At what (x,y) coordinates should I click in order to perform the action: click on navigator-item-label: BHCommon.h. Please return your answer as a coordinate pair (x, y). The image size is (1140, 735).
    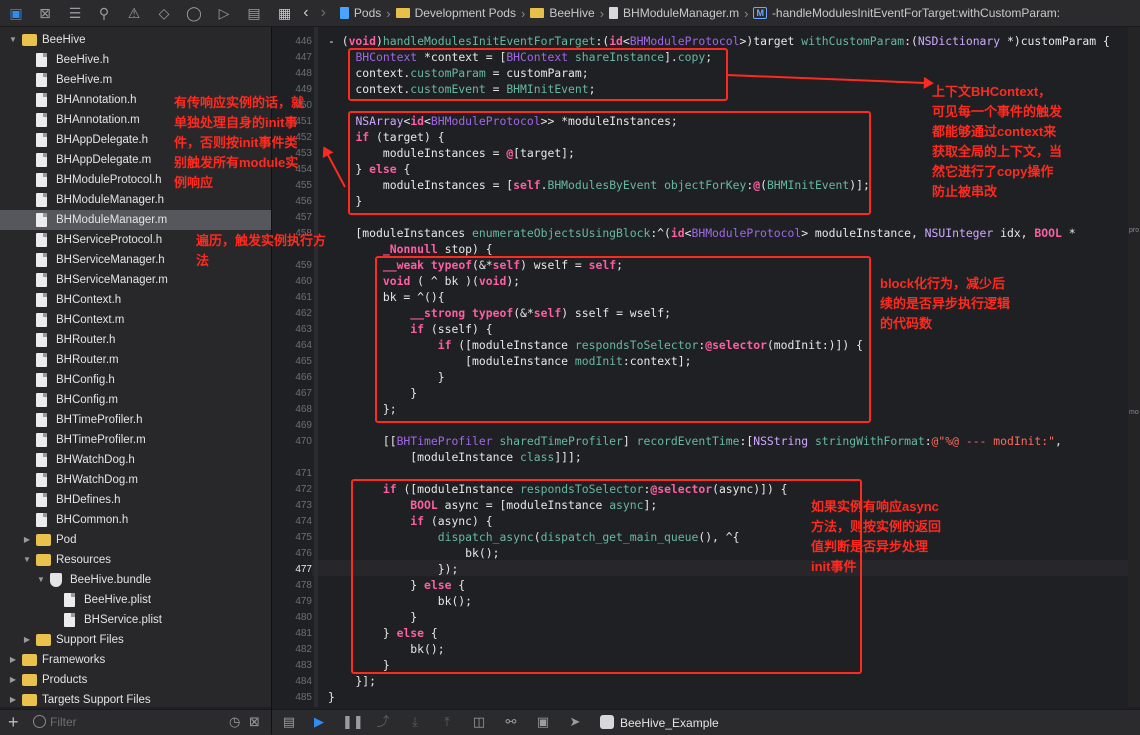
    Looking at the image, I should click on (92, 520).